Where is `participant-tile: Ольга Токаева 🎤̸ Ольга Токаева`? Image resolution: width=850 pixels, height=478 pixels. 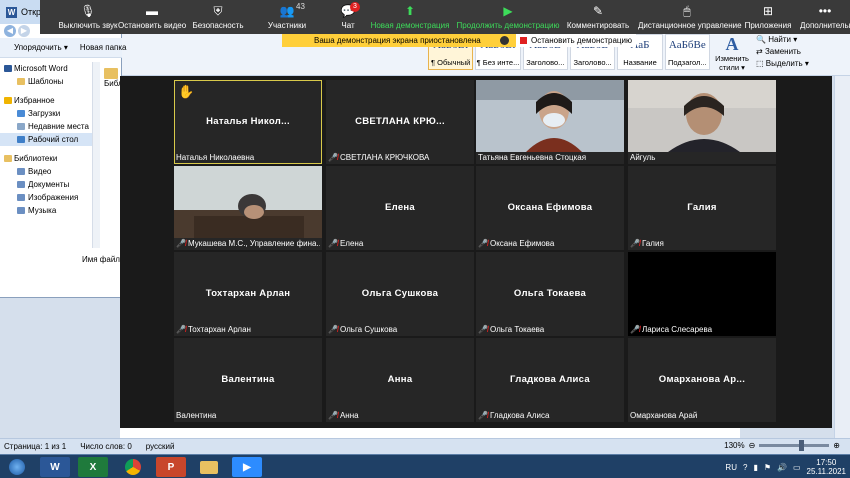
participant-tile: Ольга Токаева 🎤̸ Ольга Токаева is located at coordinates (550, 294).